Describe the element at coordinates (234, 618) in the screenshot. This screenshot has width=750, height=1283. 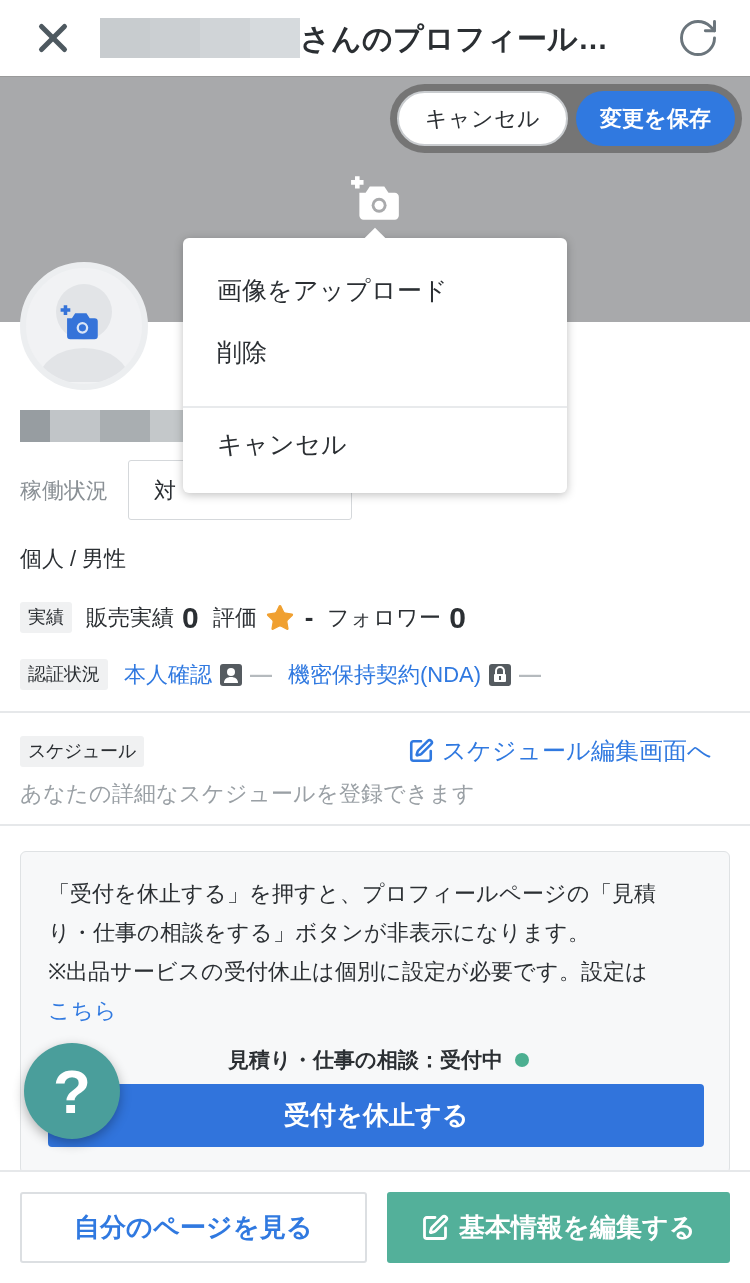
I see `stat-label: 評価` at that location.